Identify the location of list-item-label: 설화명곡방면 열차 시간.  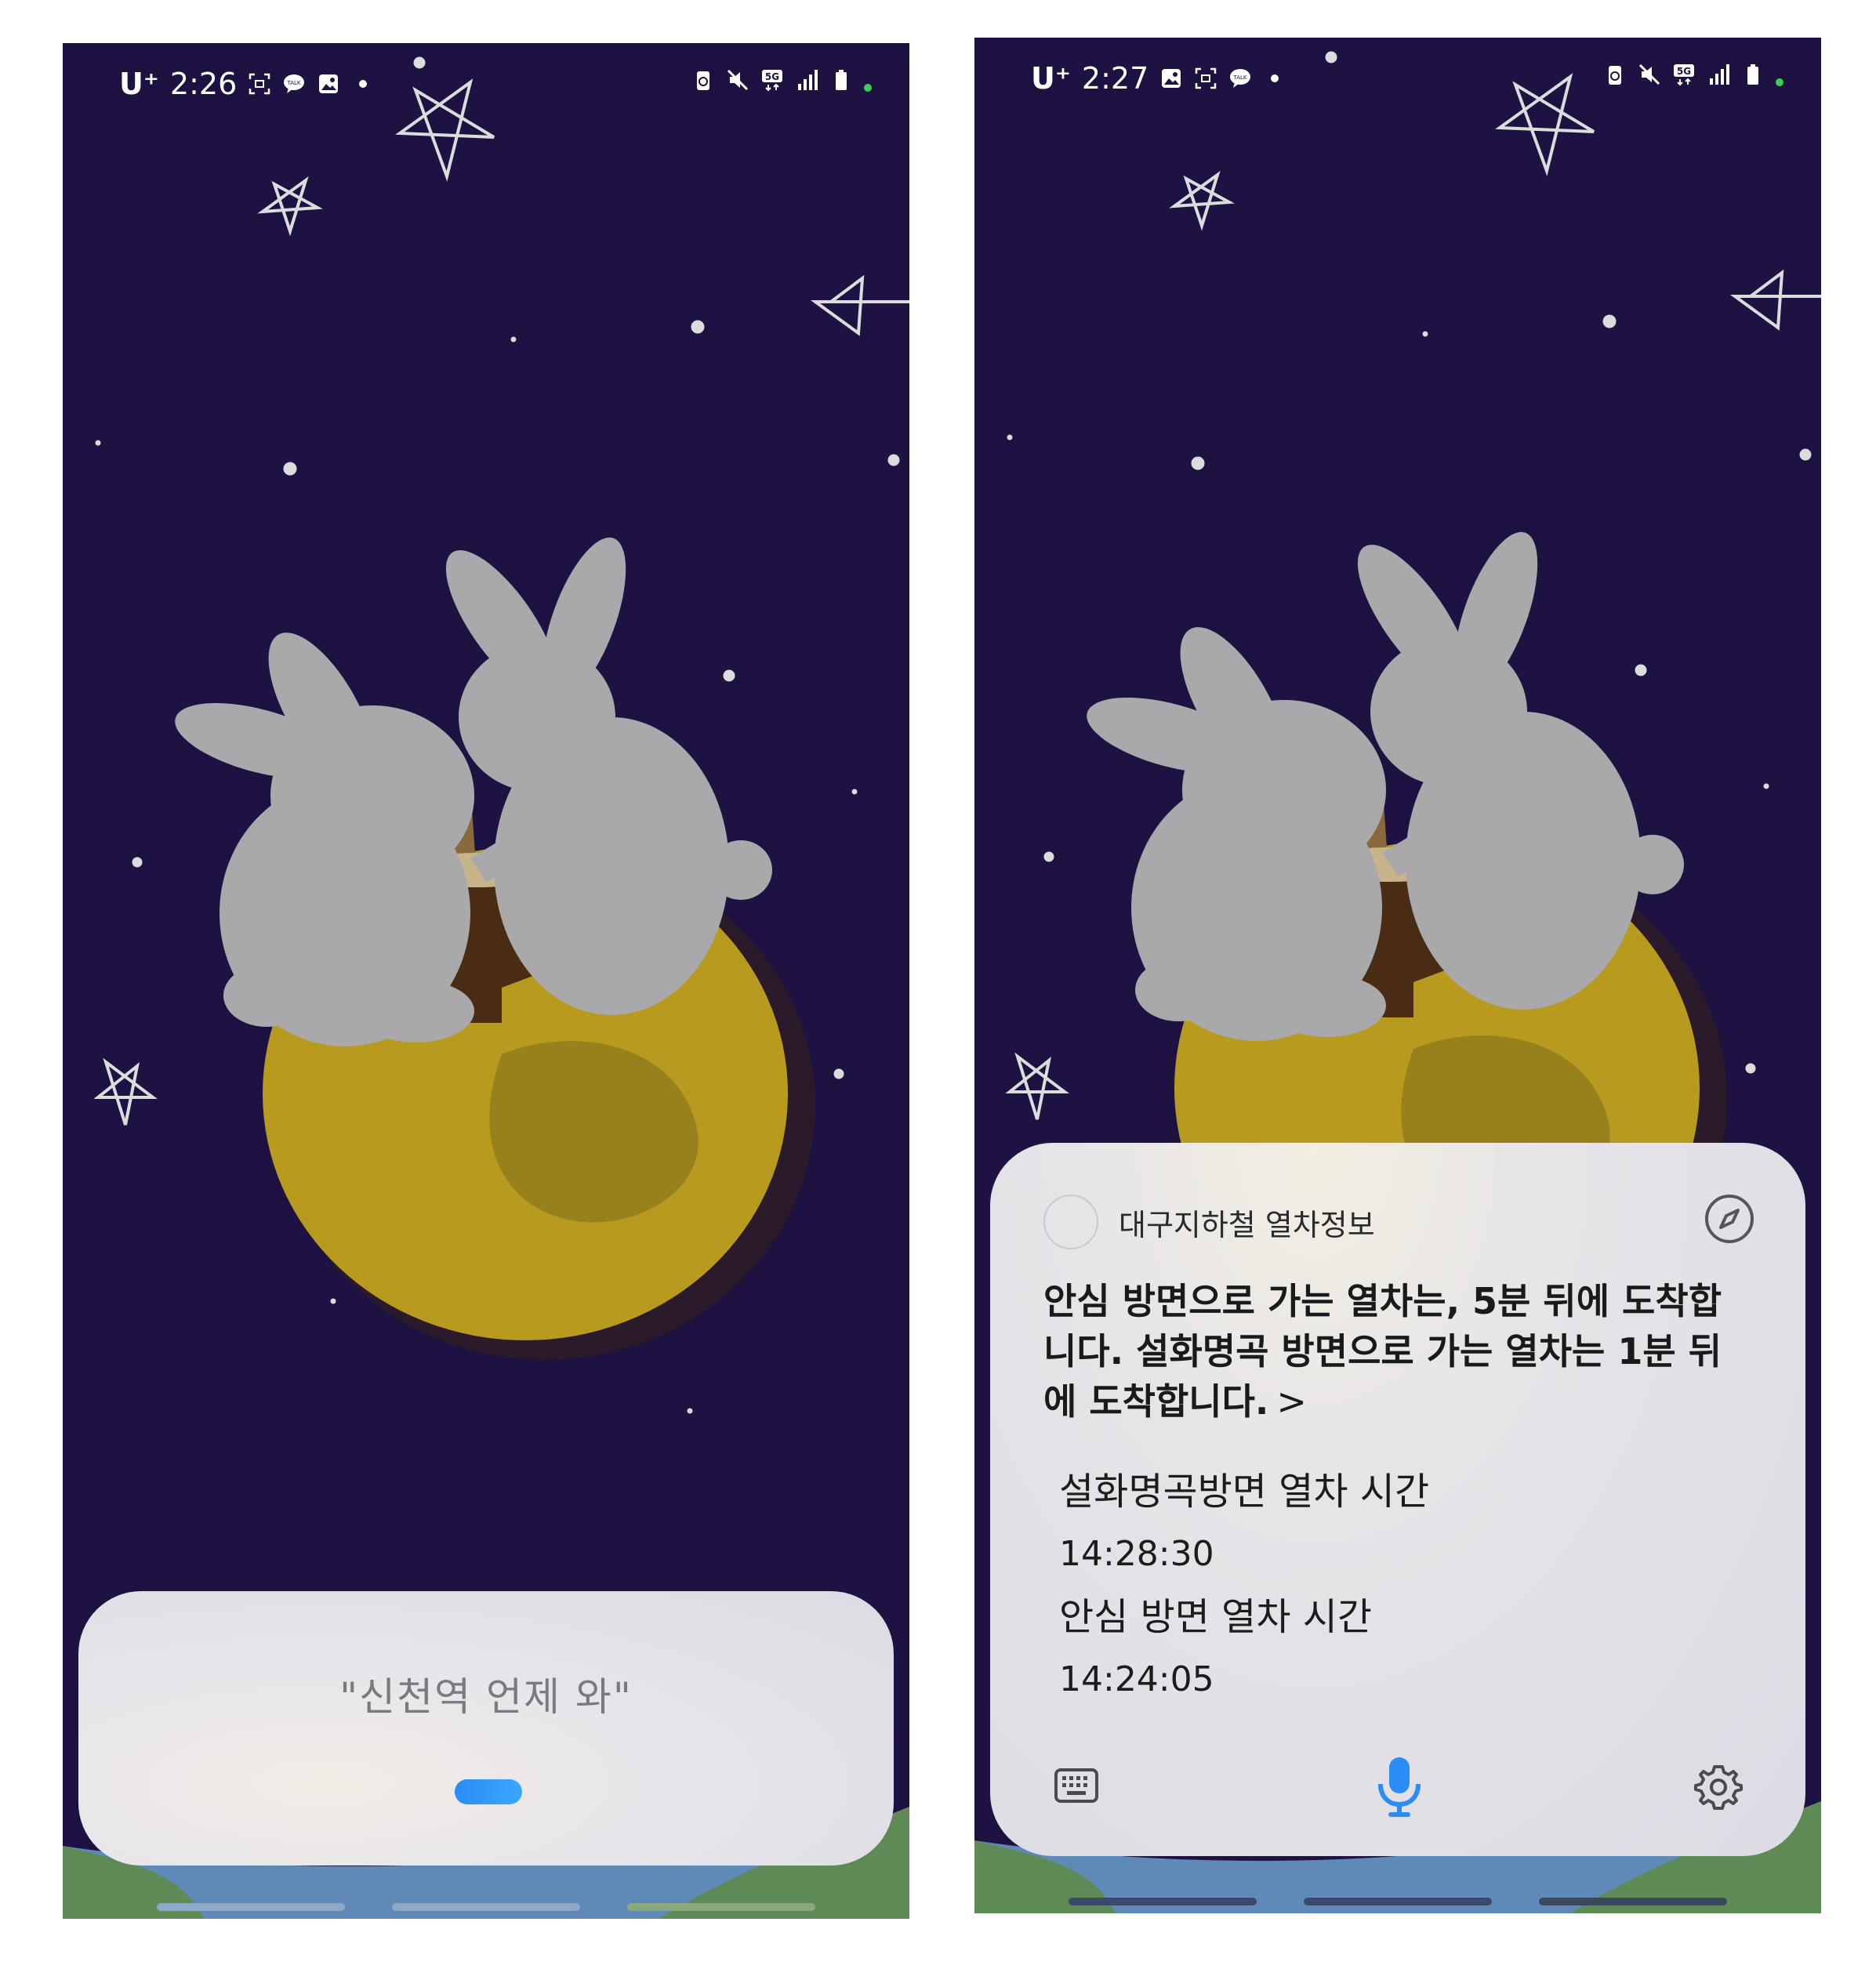
(1244, 1492).